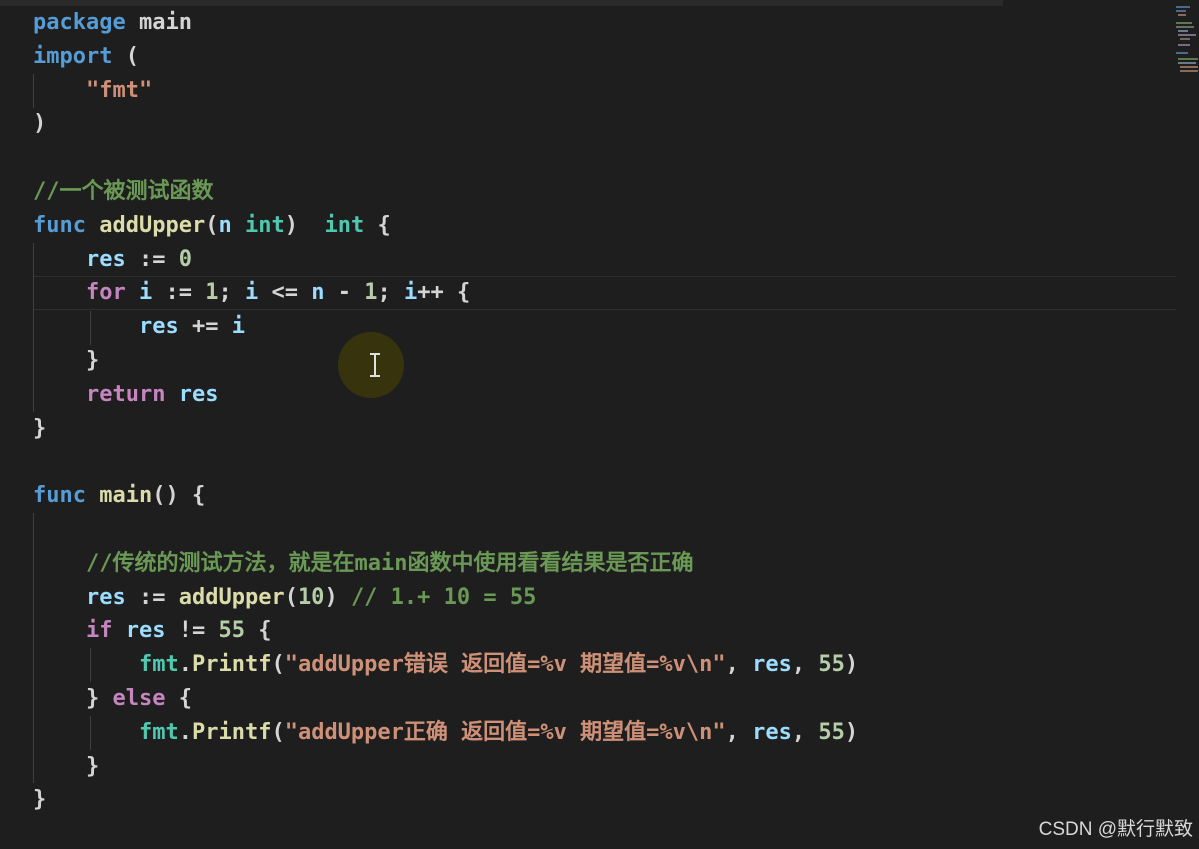 Image resolution: width=1199 pixels, height=849 pixels. I want to click on code-token: "fmt", so click(119, 90).